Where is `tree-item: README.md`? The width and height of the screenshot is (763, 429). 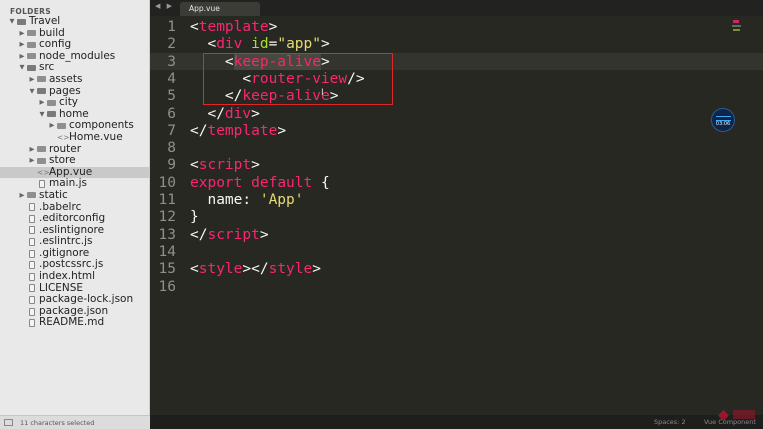
tree-item: README.md is located at coordinates (75, 323).